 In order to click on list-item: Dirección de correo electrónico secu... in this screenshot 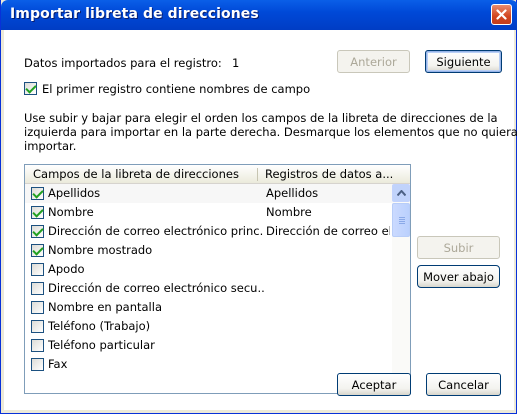, I will do `click(208, 288)`.